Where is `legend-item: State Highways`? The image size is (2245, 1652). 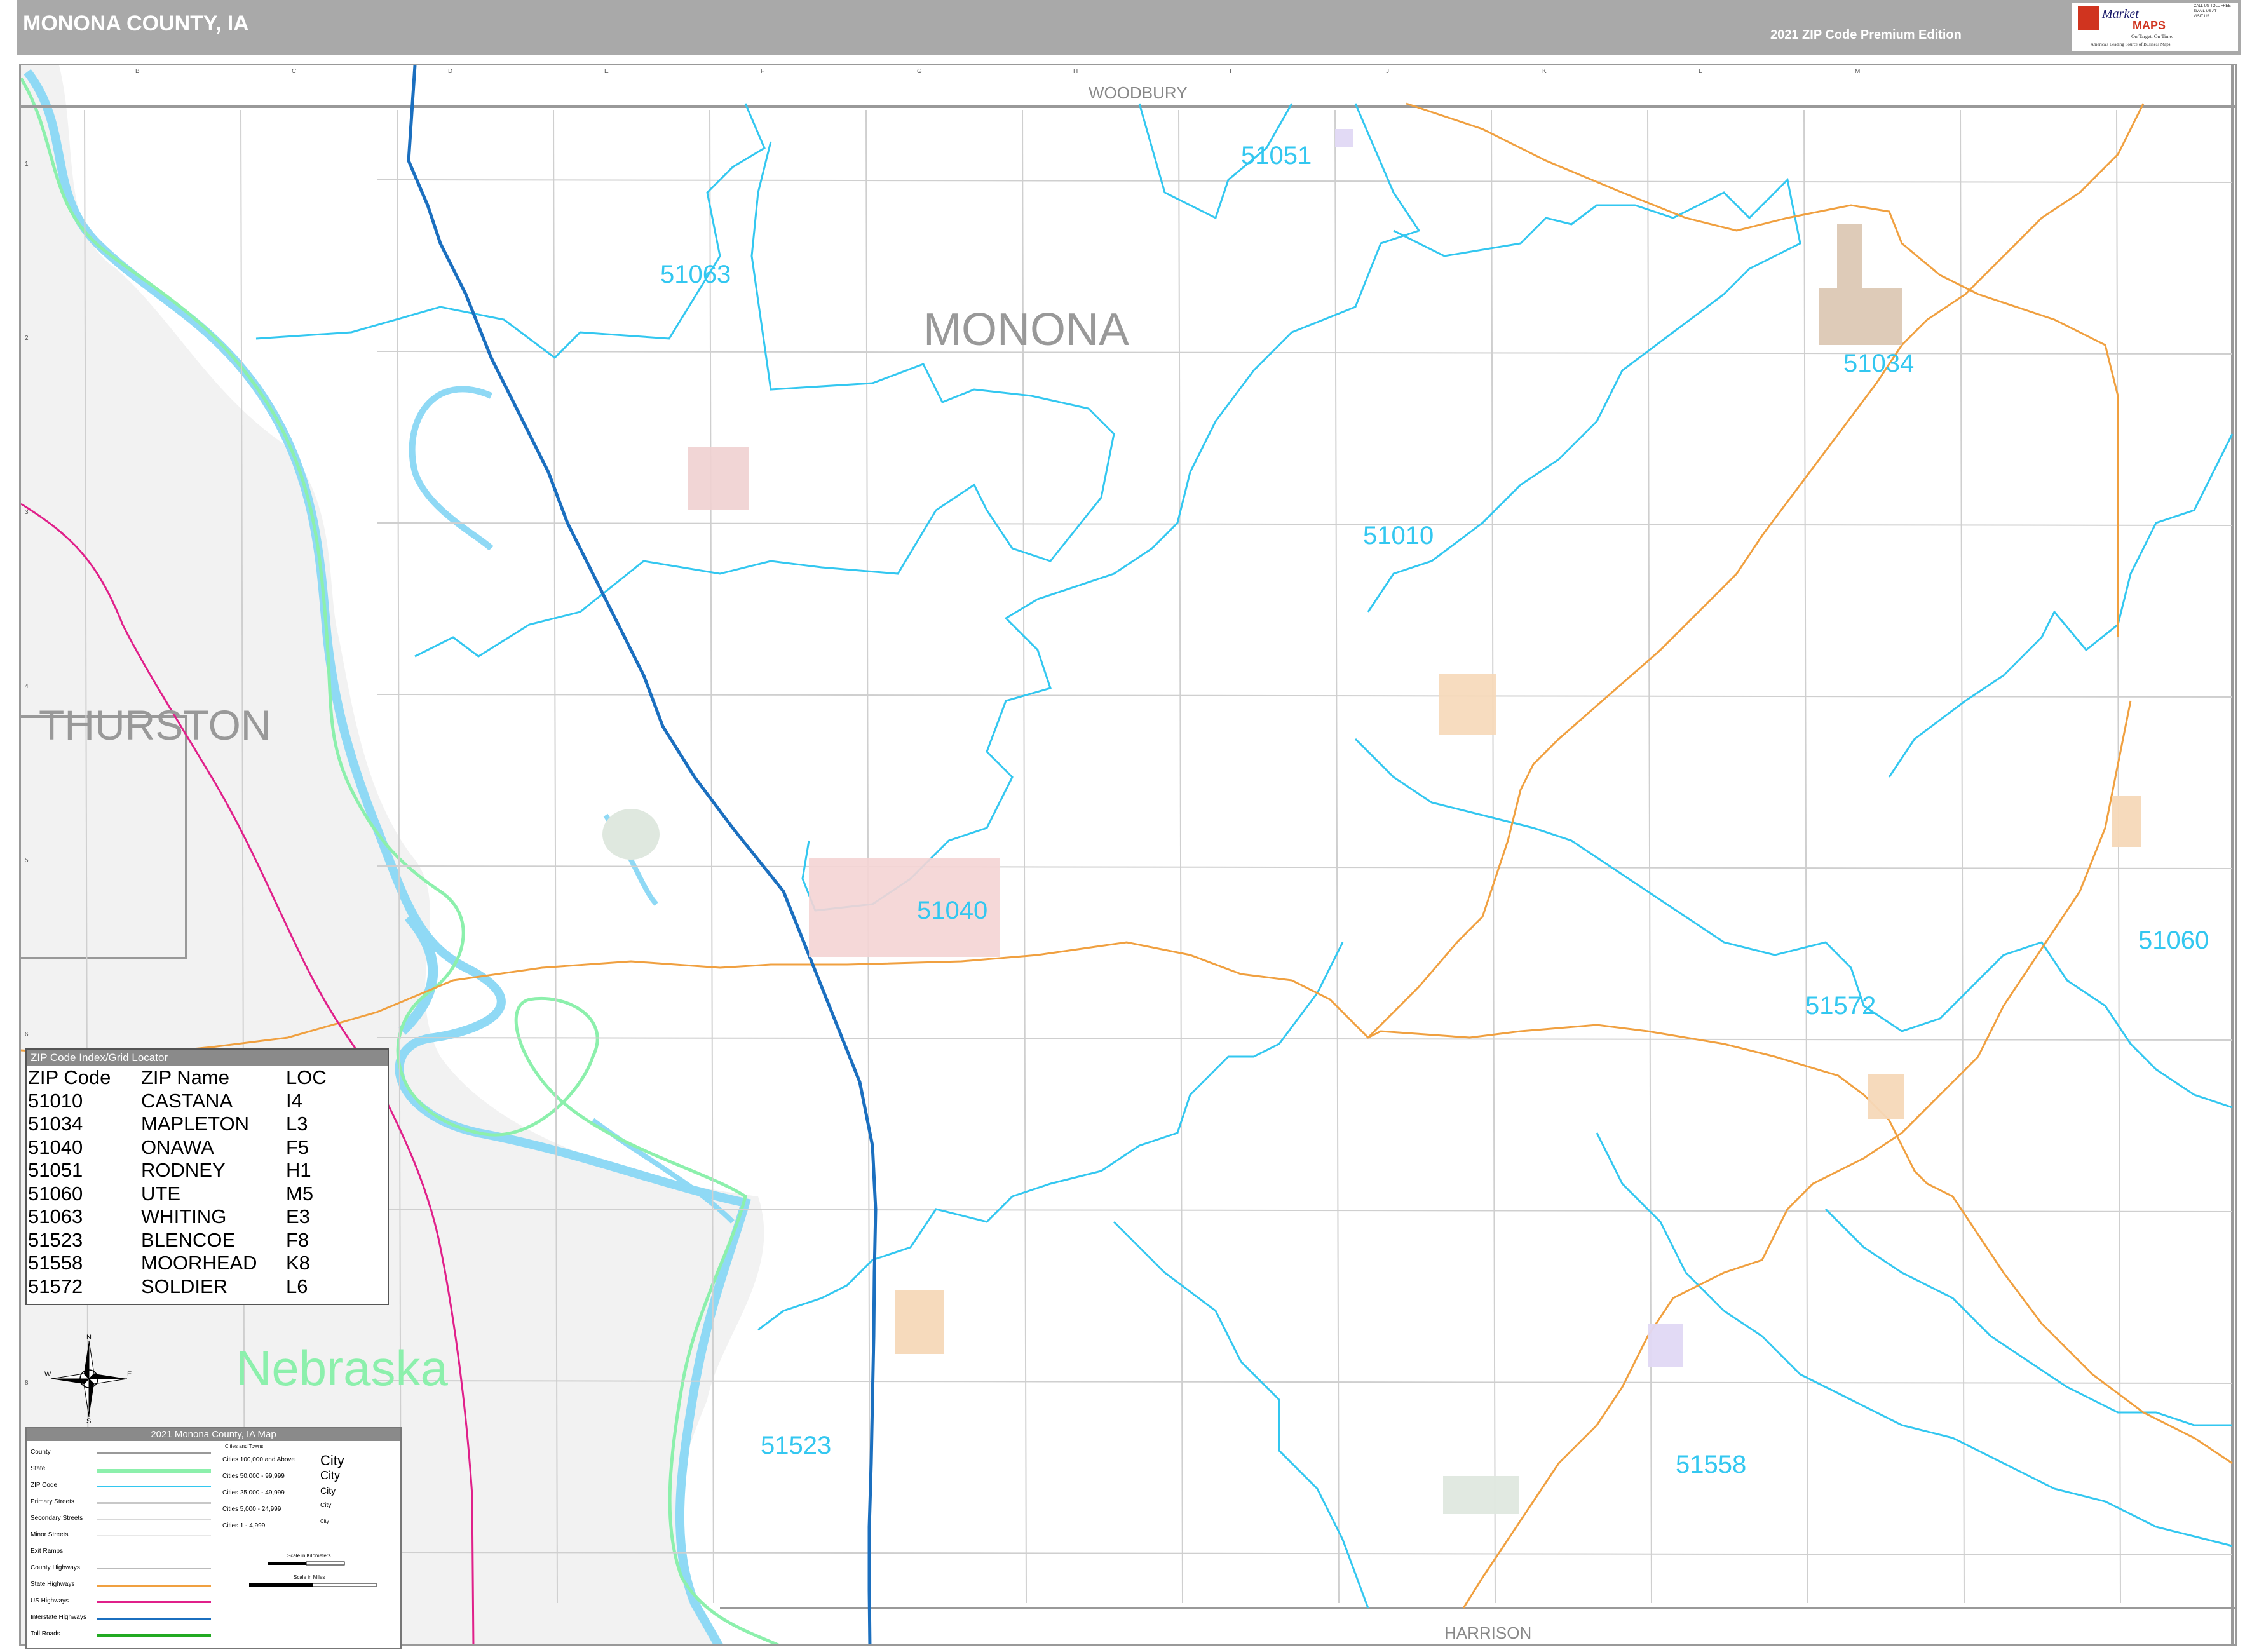 legend-item: State Highways is located at coordinates (53, 1585).